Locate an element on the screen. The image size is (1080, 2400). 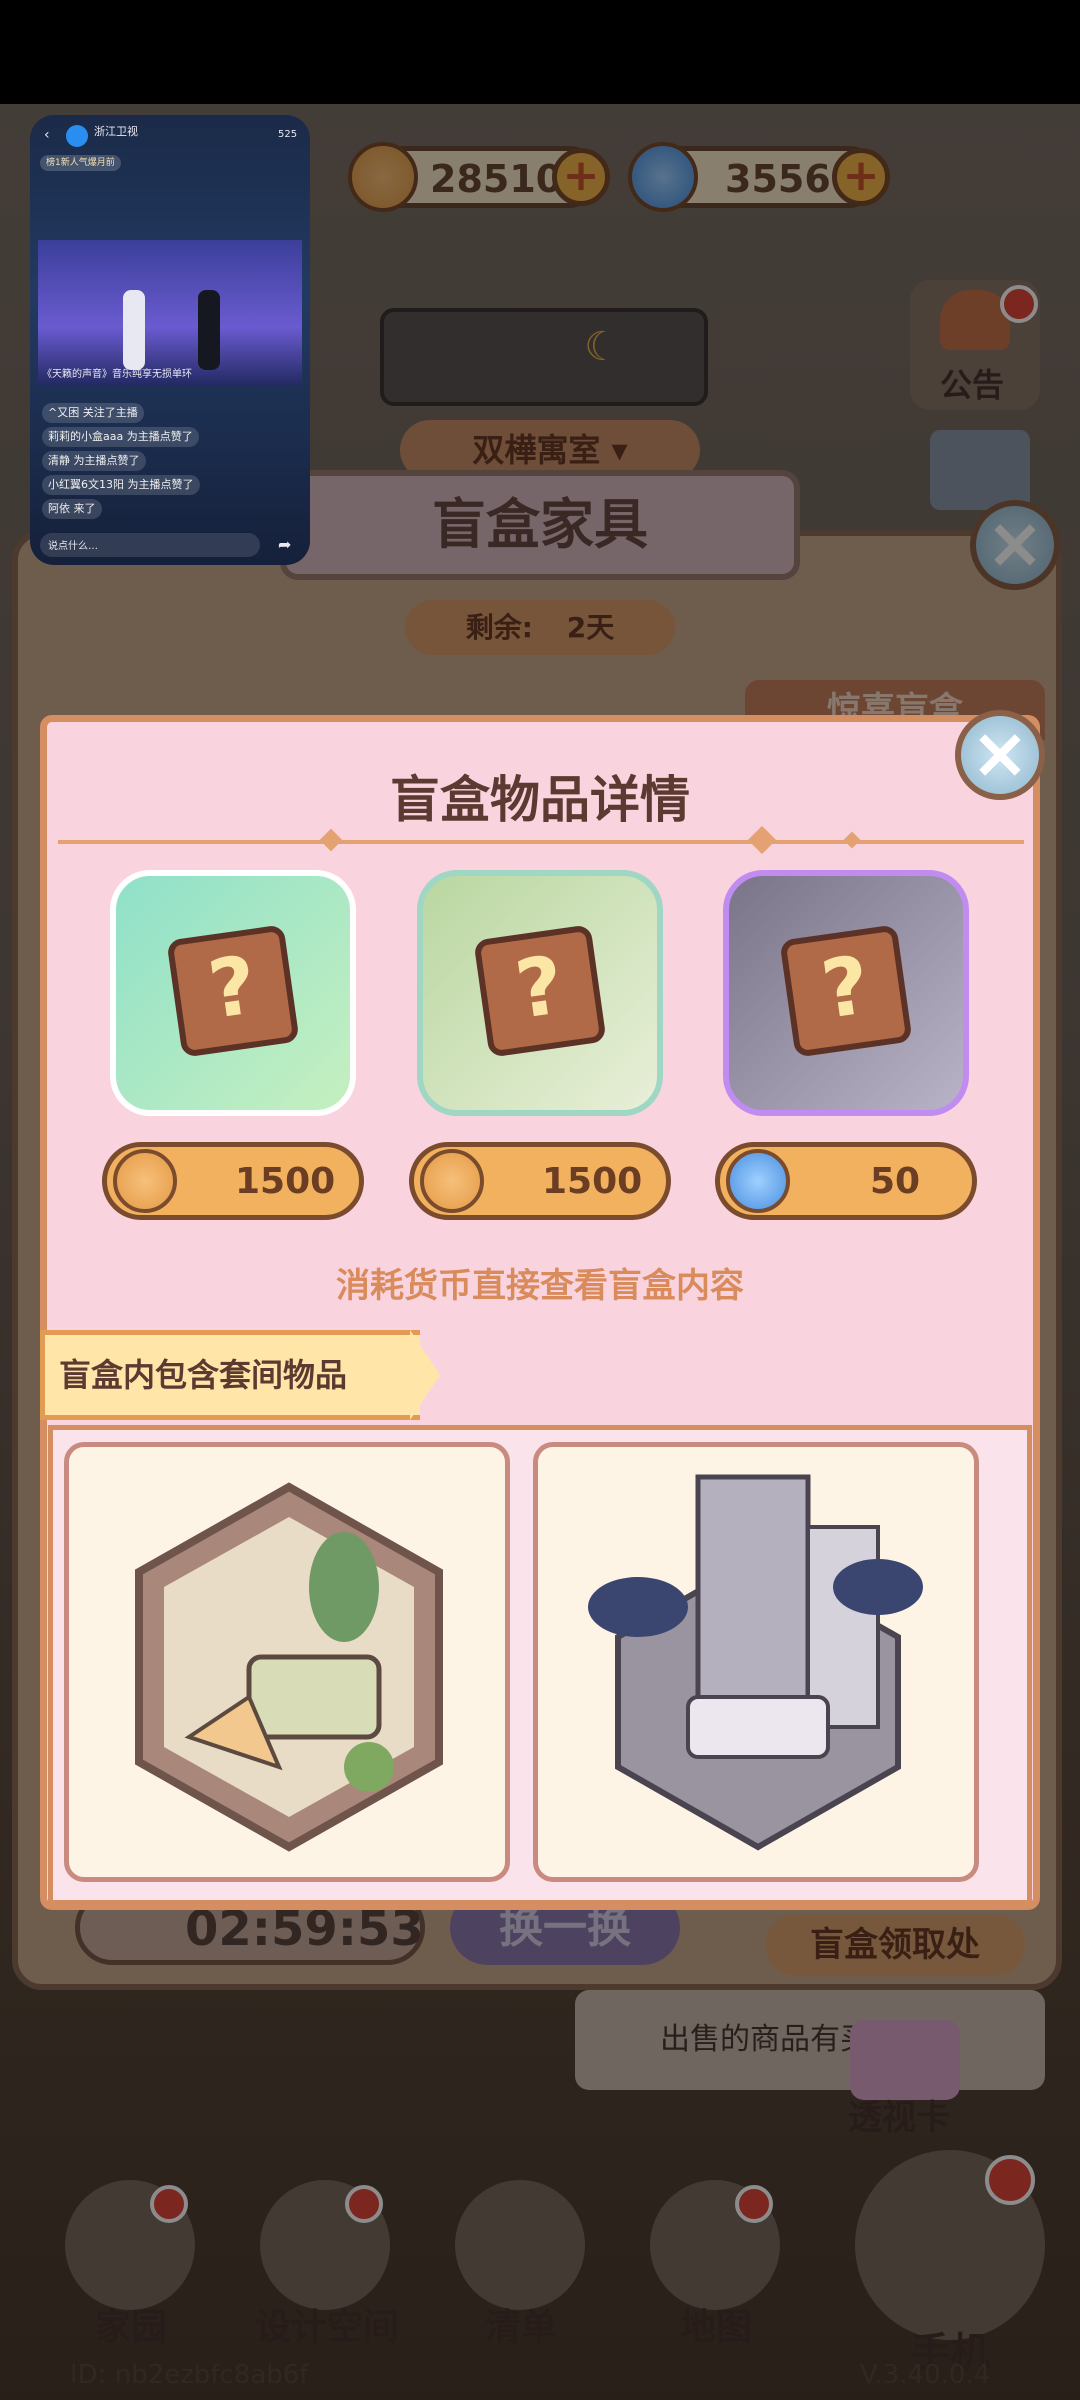
section-ribbon: 盲盒内包含套间物品 is located at coordinates (230, 1375).